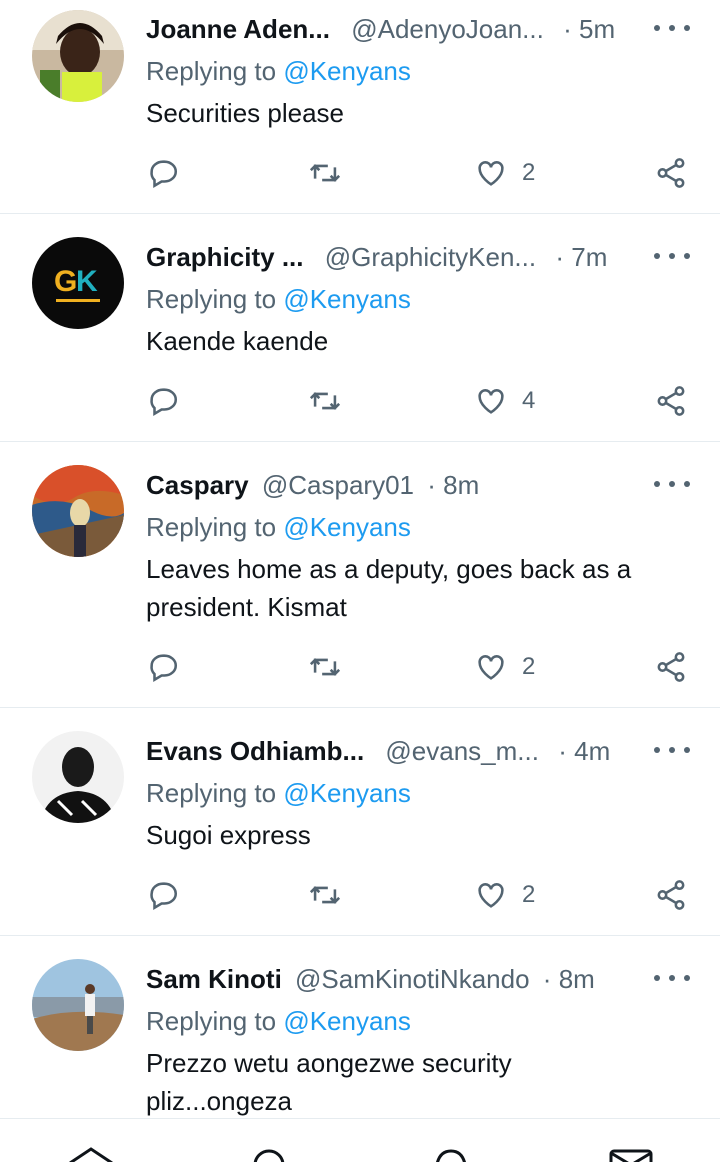  Describe the element at coordinates (91, 1153) in the screenshot. I see `home-icon` at that location.